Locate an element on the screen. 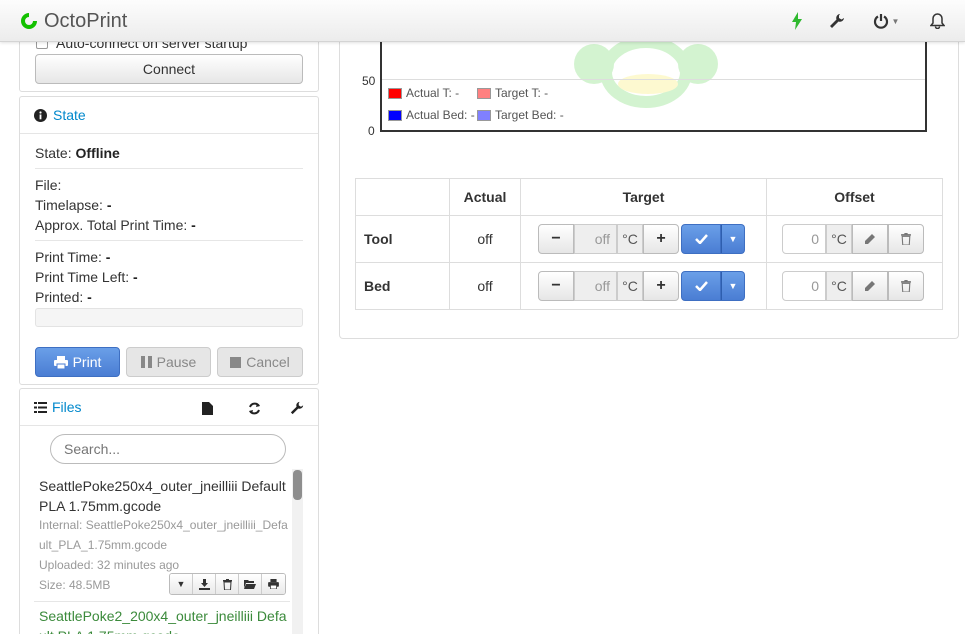 This screenshot has height=634, width=965. state-print-time-left: Print Time Left: - is located at coordinates (86, 277).